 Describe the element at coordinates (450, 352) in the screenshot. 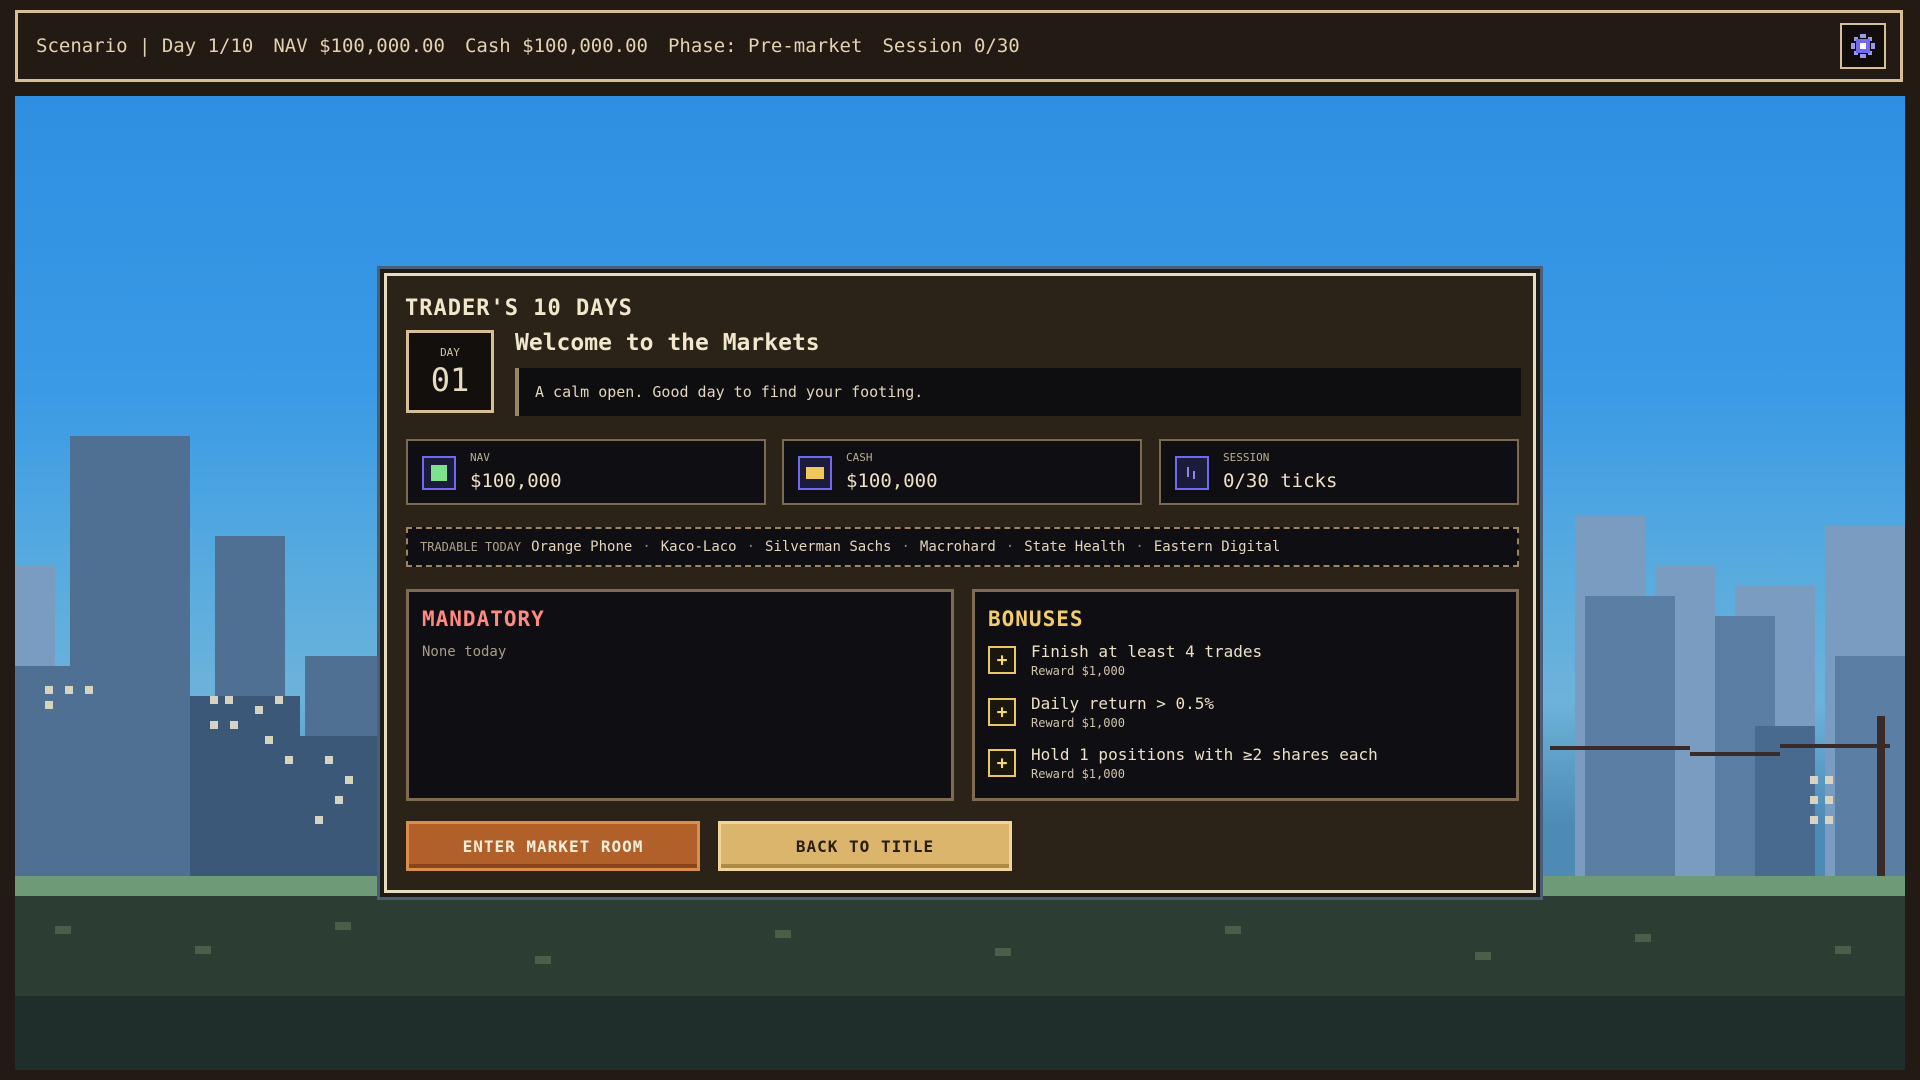

I see `day-label: DAY` at that location.